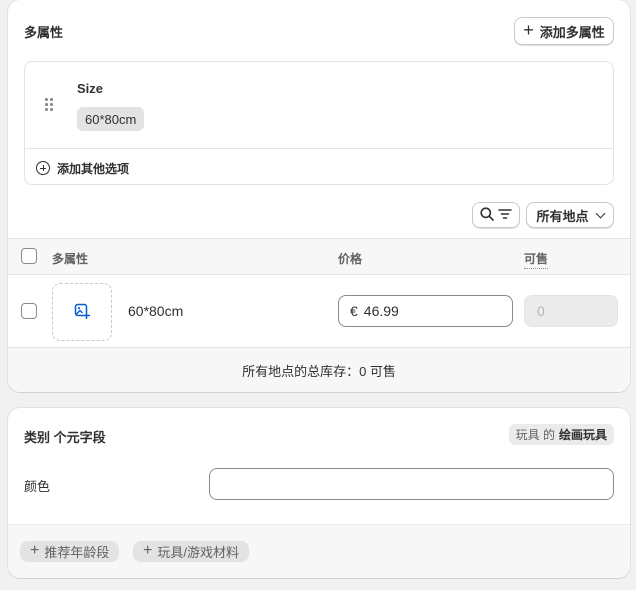 This screenshot has width=636, height=590. I want to click on add-other-option-button: 添加其他选项, so click(82, 168).